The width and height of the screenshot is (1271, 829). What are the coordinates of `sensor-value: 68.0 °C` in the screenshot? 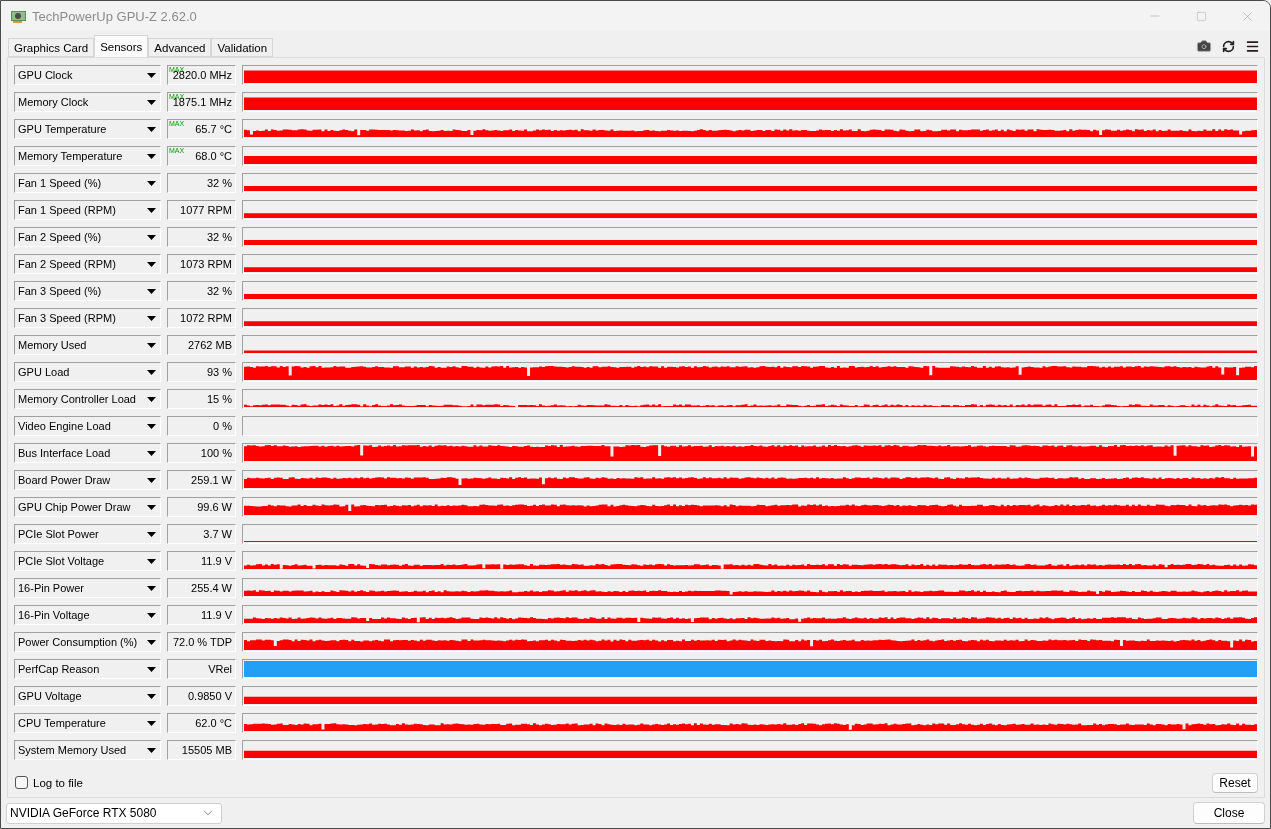 It's located at (213, 156).